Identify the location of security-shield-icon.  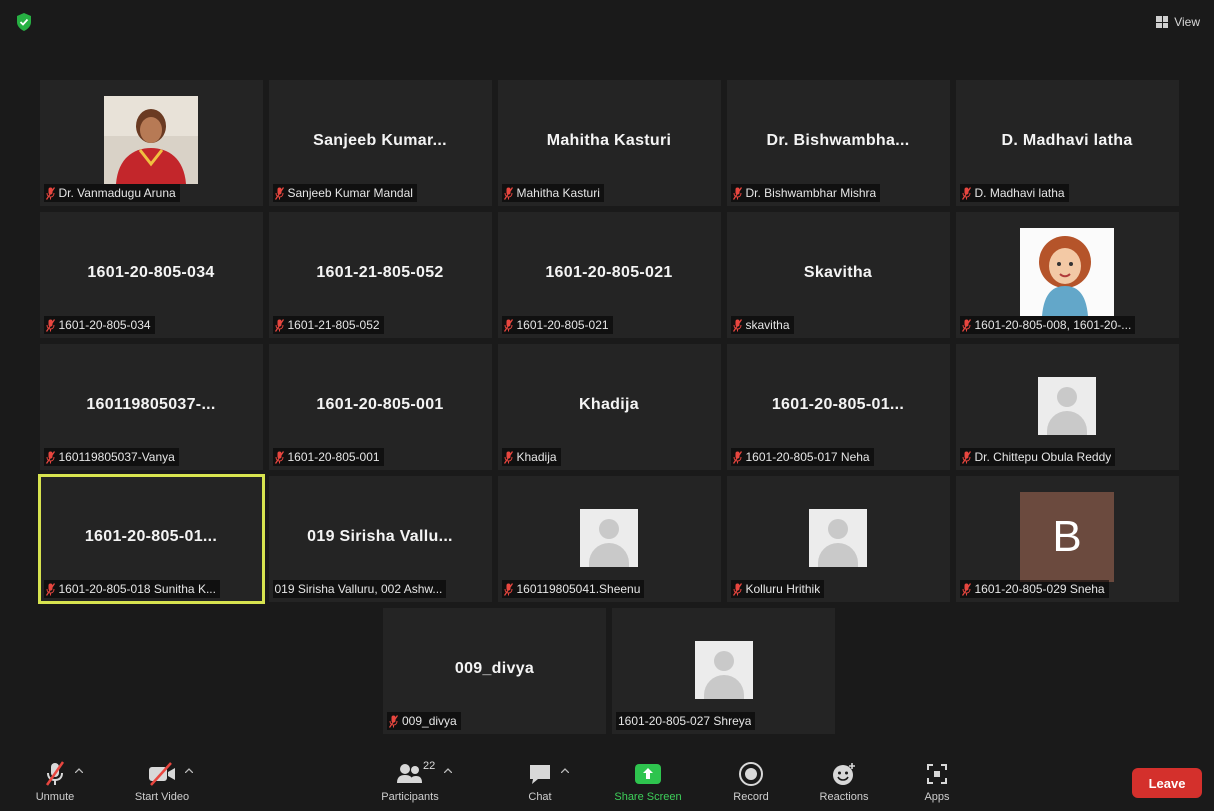
(24, 22).